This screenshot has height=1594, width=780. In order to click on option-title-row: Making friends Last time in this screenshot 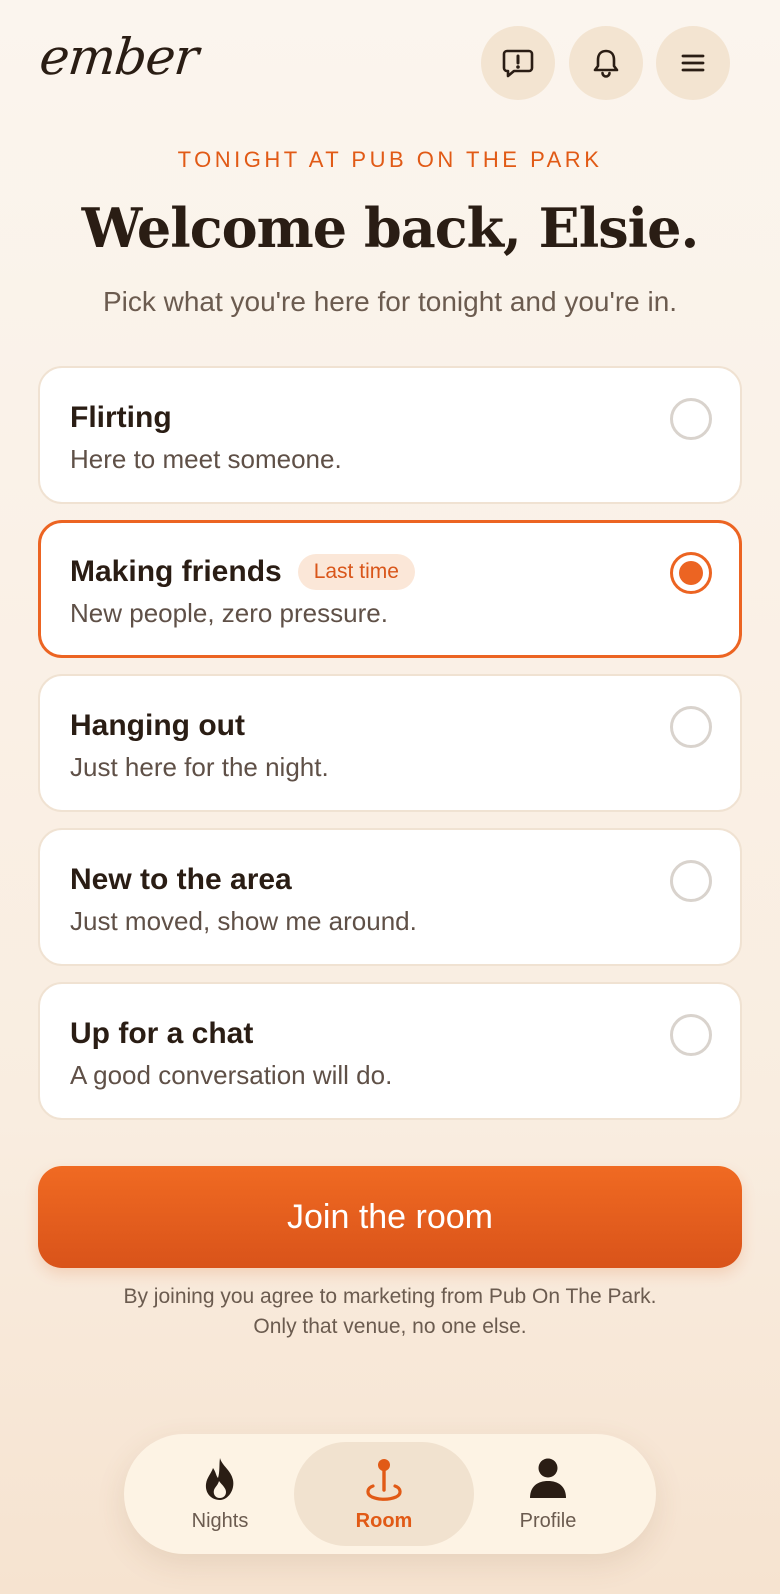, I will do `click(390, 572)`.